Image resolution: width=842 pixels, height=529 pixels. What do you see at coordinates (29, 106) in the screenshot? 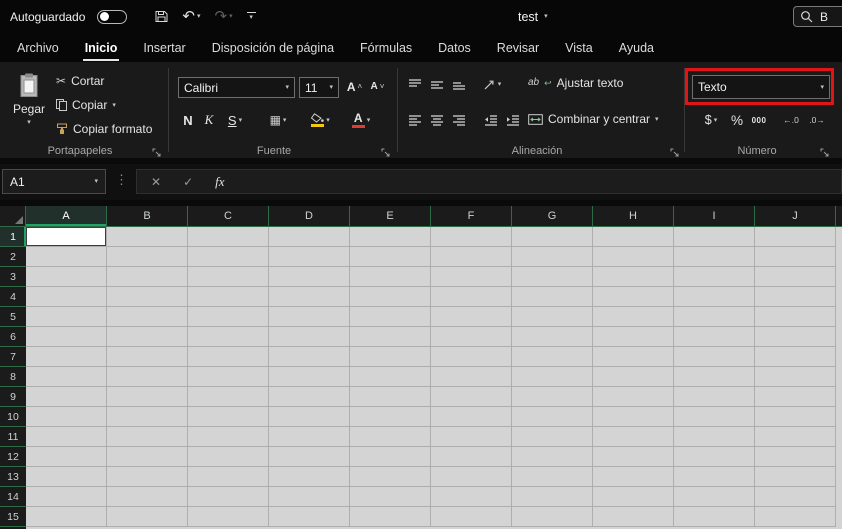
I see `paste-button: Pegar ▾` at bounding box center [29, 106].